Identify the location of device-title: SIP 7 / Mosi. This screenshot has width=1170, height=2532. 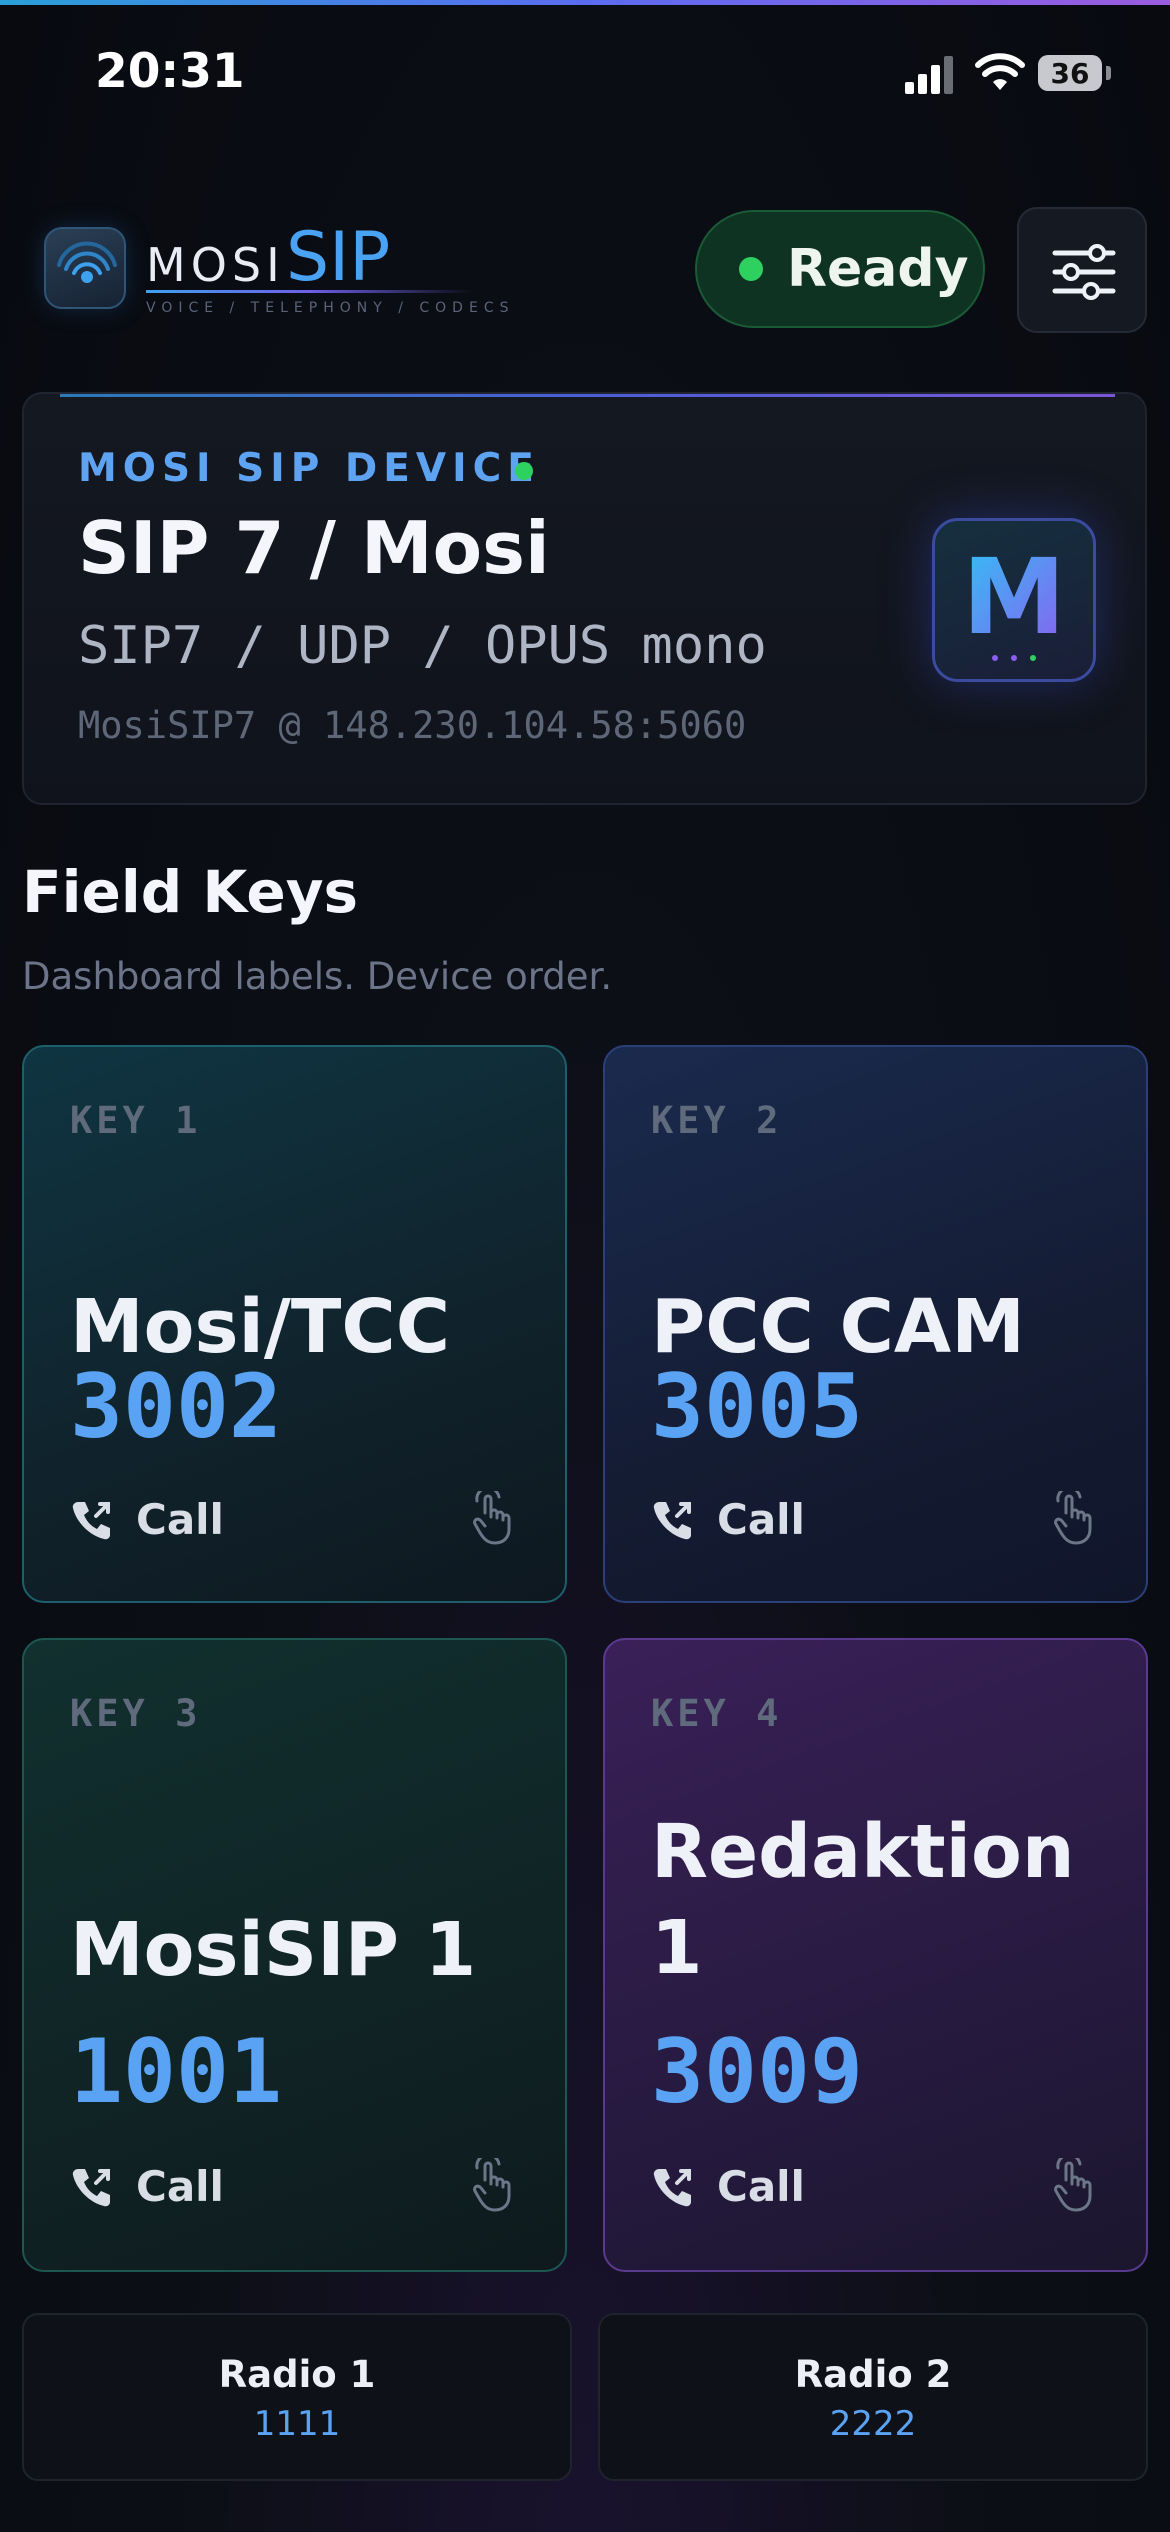
(314, 548).